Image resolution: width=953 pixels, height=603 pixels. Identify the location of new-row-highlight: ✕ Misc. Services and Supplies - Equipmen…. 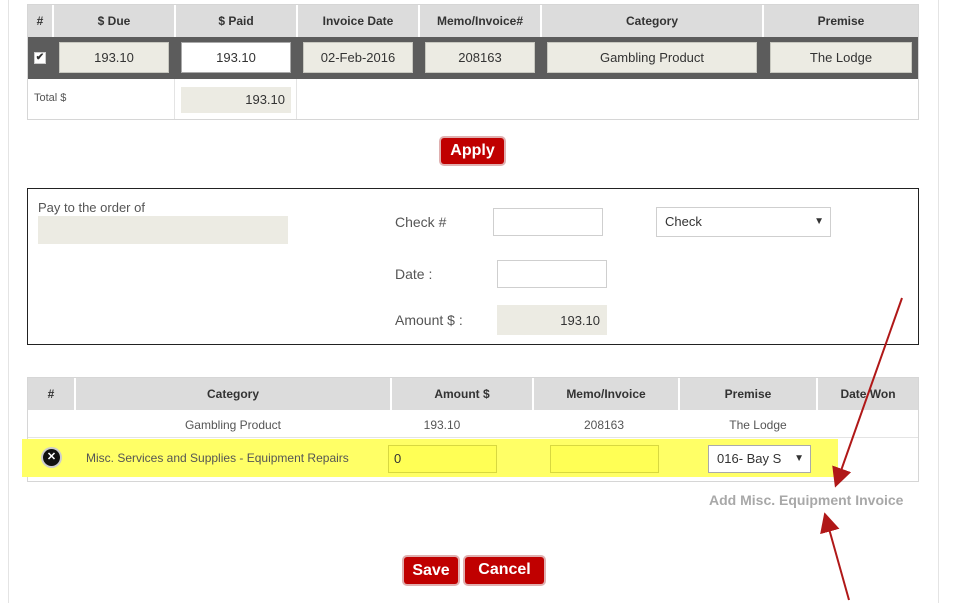
(430, 458).